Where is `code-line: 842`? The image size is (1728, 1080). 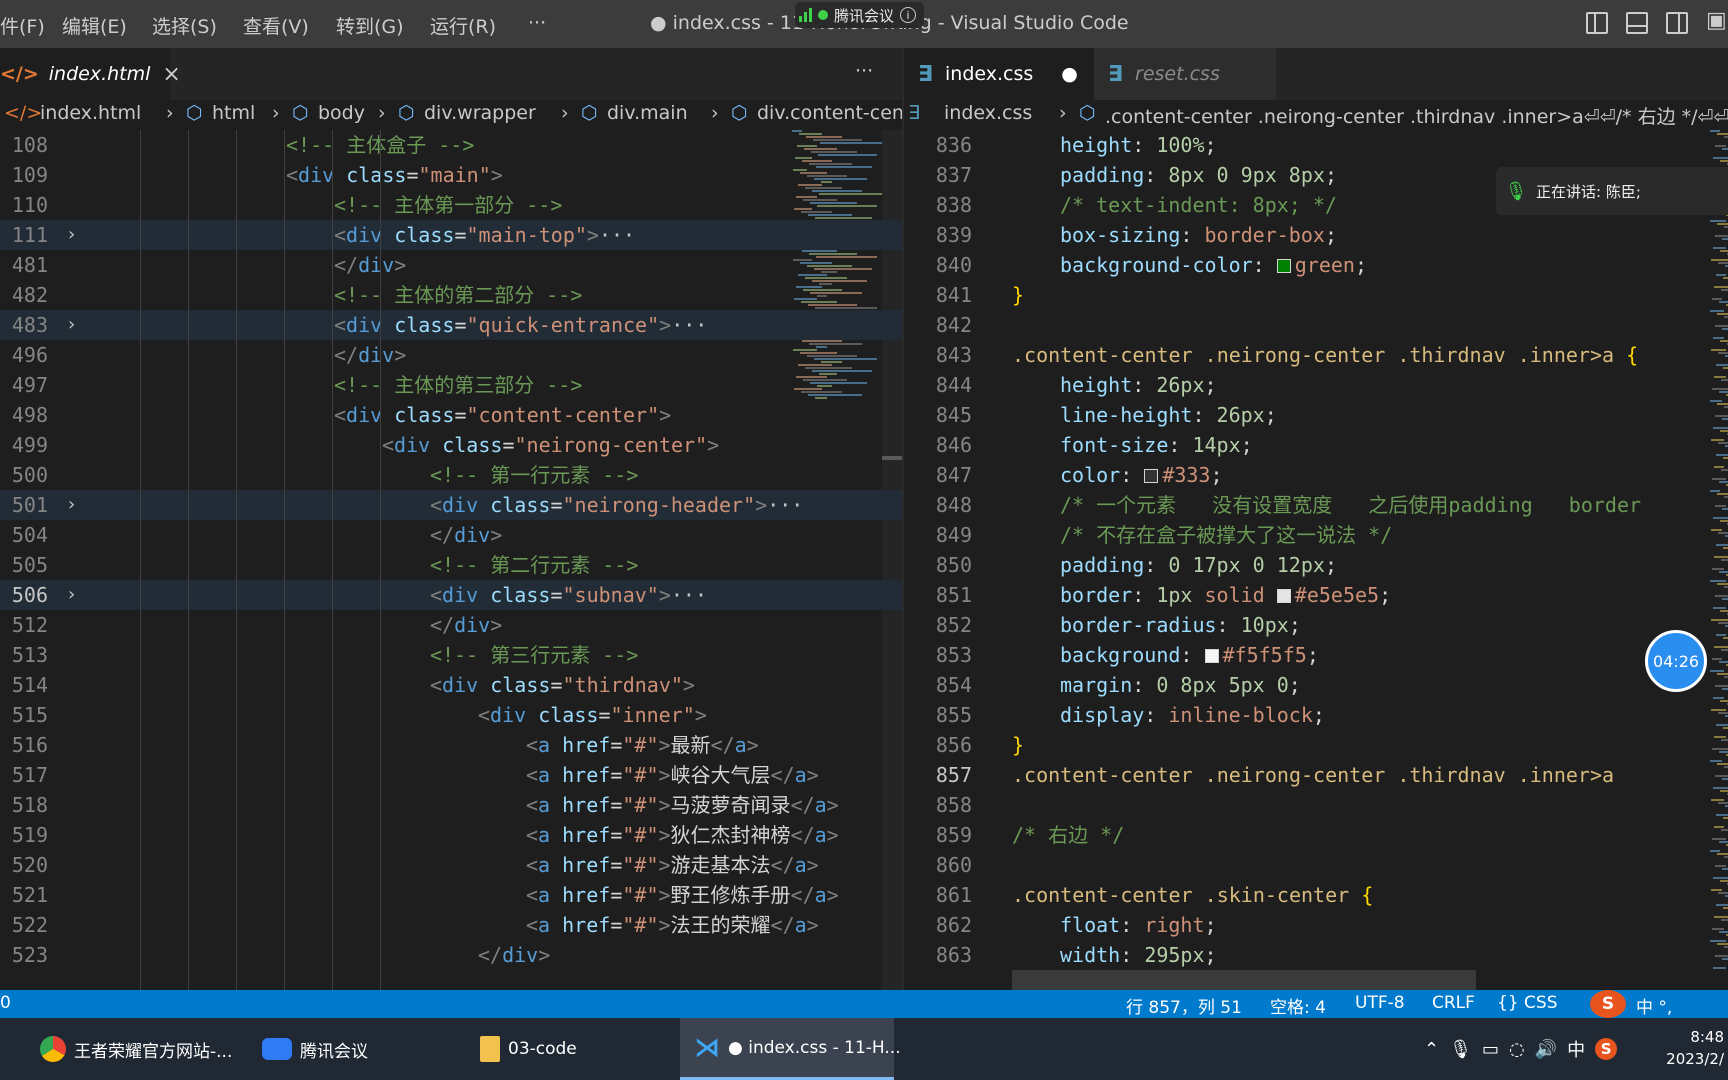
code-line: 842 is located at coordinates (1316, 325).